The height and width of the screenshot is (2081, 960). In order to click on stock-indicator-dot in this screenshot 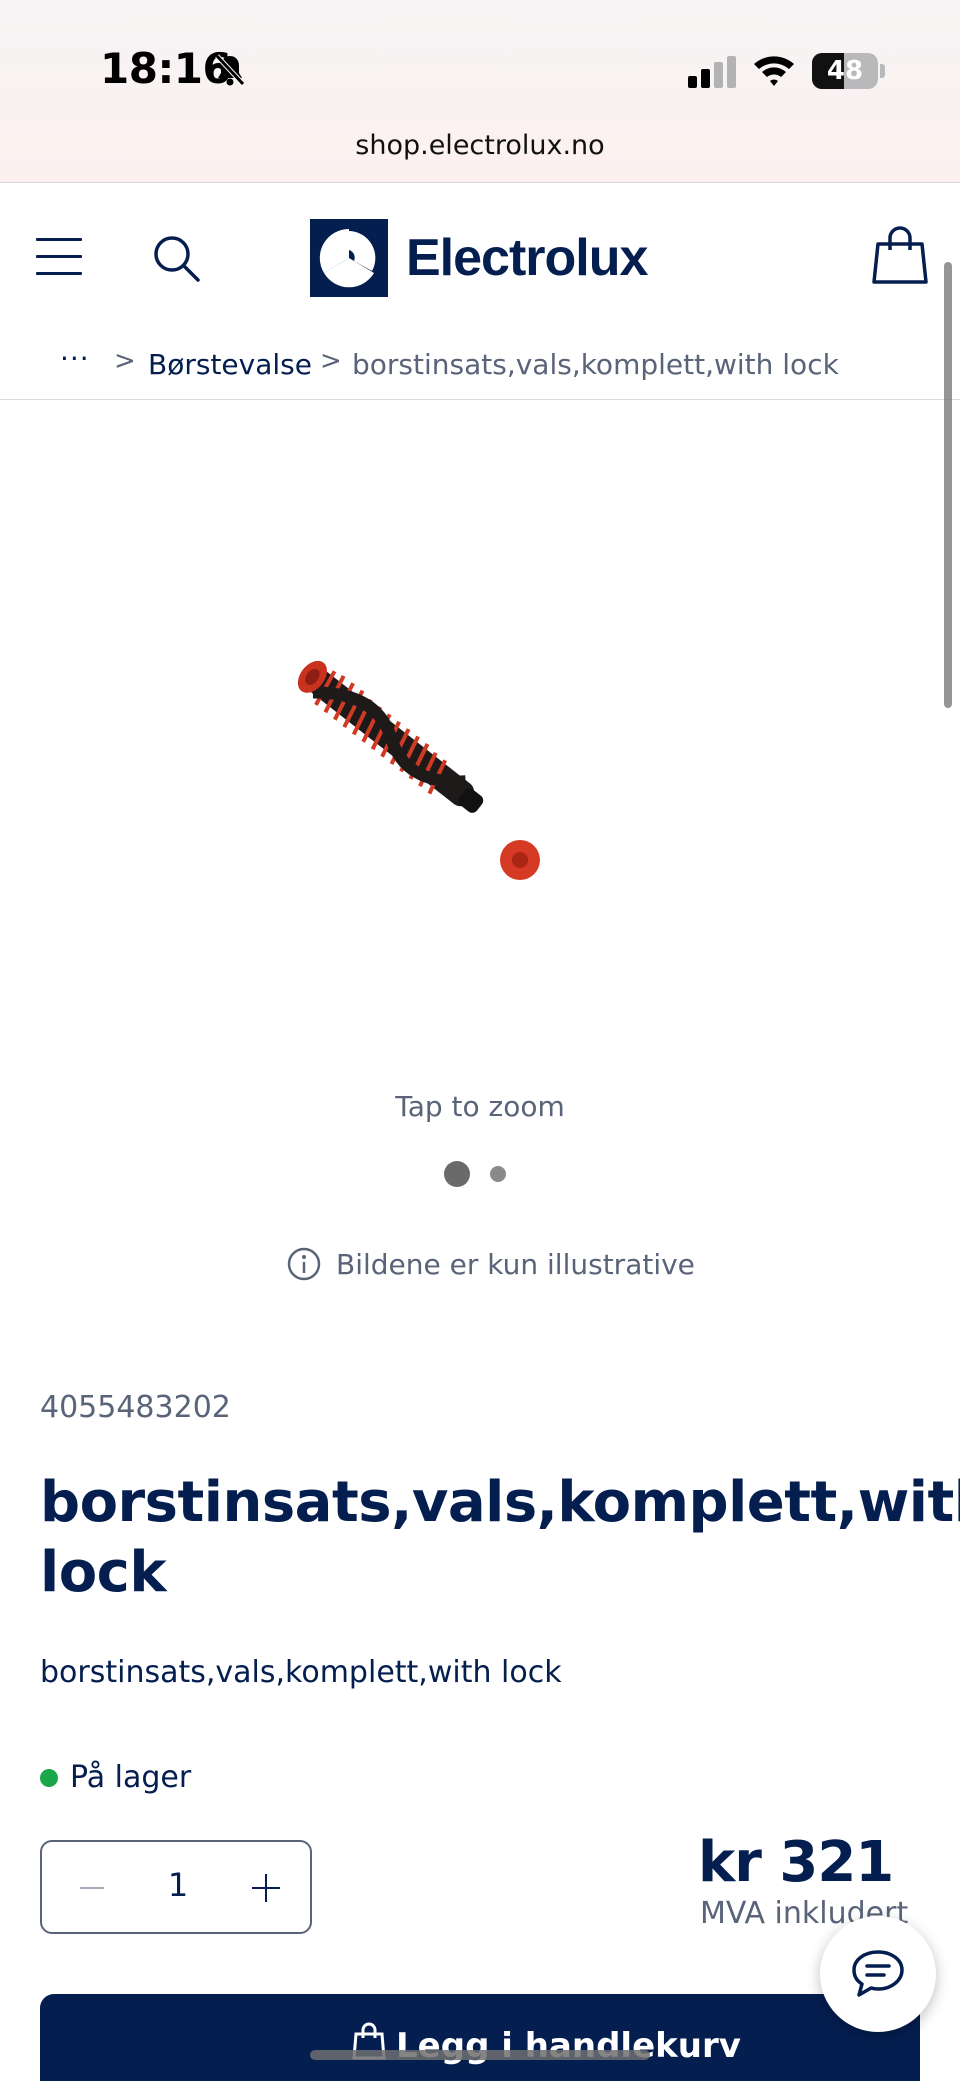, I will do `click(49, 1777)`.